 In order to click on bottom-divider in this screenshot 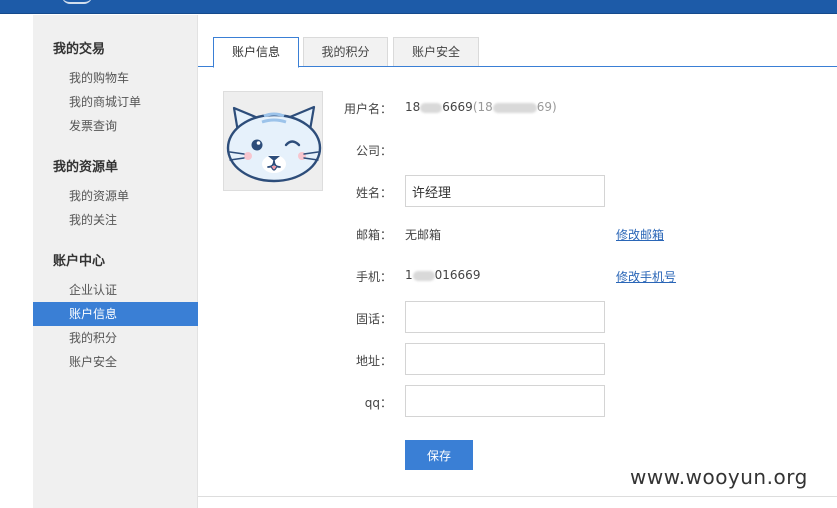, I will do `click(517, 496)`.